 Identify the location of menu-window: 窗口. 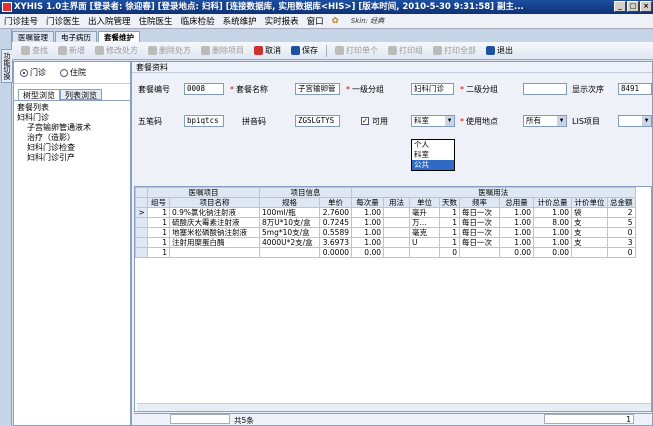
(315, 21).